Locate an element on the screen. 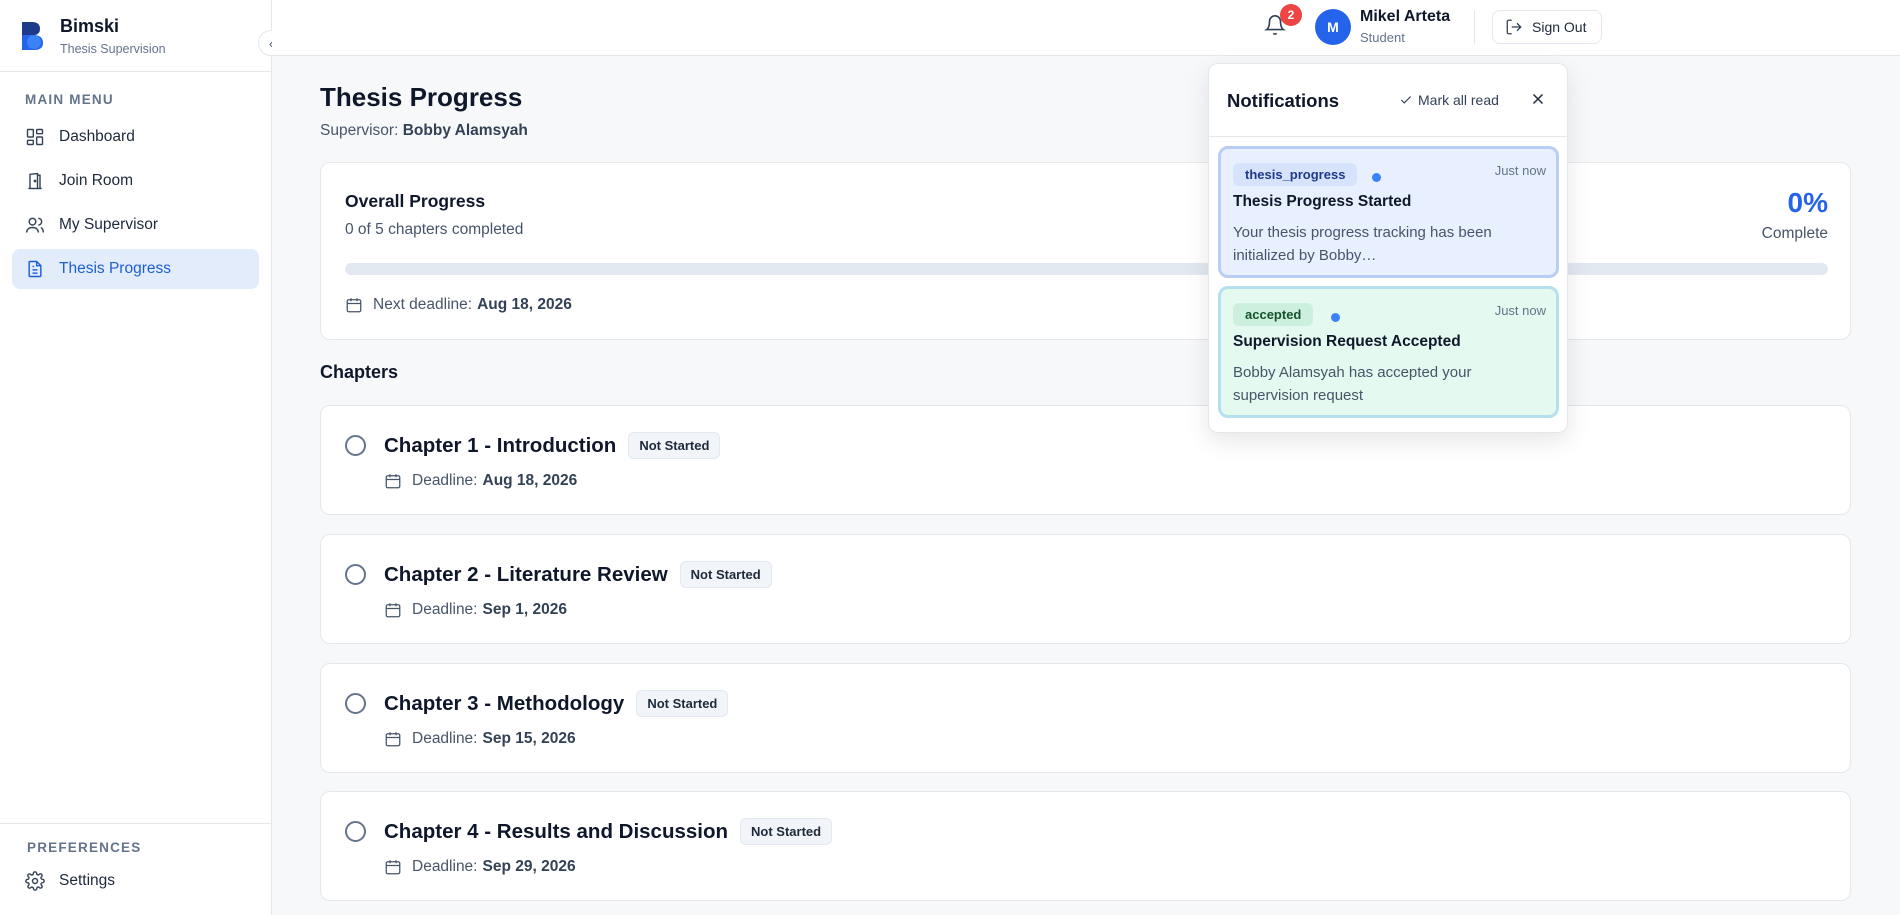 The width and height of the screenshot is (1900, 915). deadline-date: Sep 29, 2026 is located at coordinates (529, 866).